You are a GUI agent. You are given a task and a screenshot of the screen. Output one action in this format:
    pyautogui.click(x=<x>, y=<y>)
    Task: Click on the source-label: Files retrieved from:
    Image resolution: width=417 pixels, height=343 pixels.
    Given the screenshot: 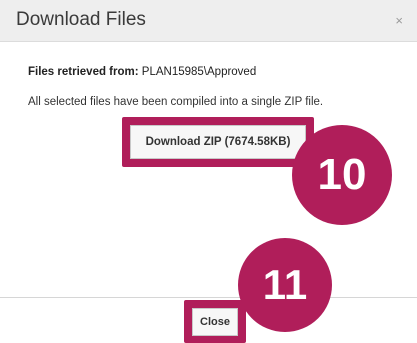 What is the action you would take?
    pyautogui.click(x=83, y=72)
    